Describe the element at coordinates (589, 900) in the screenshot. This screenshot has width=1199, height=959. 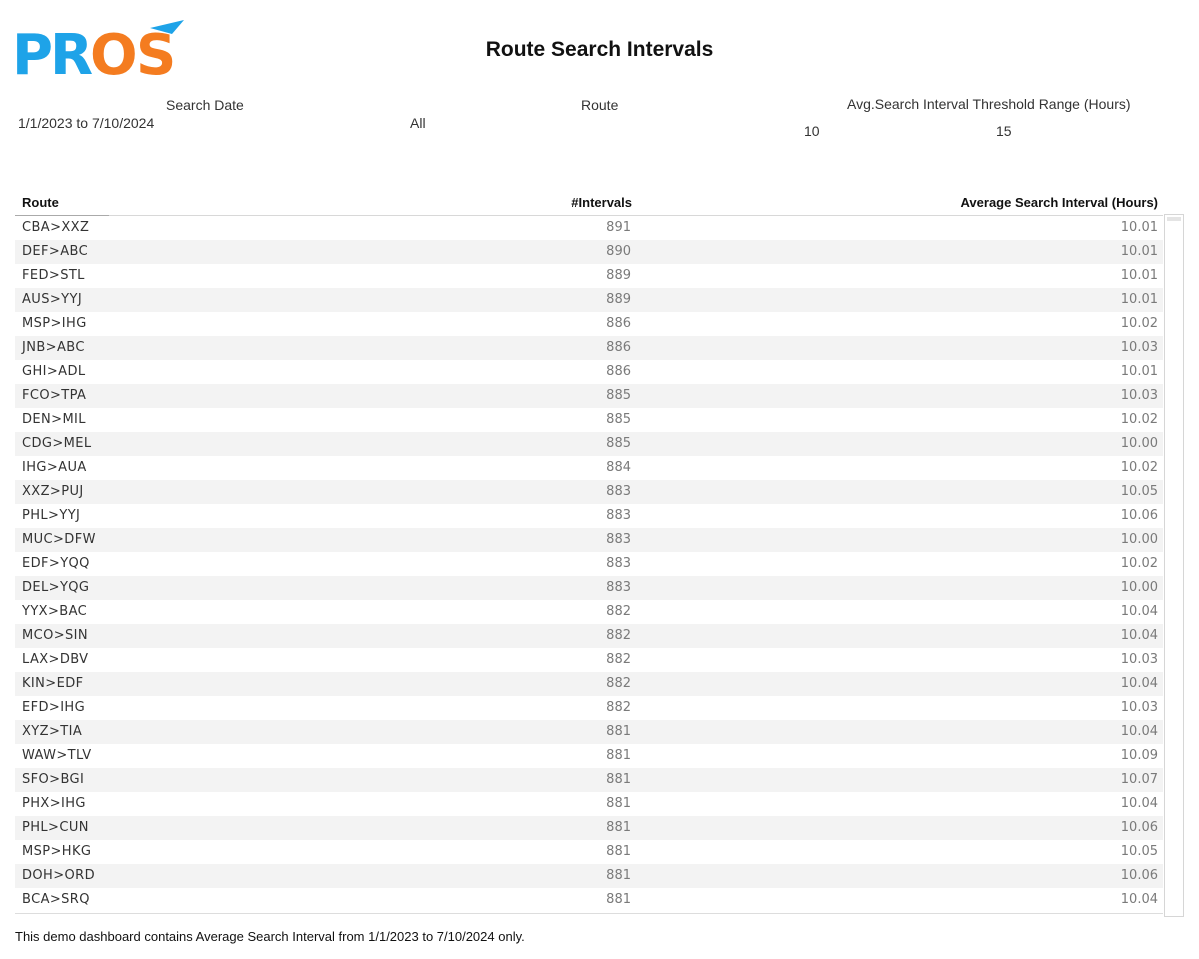
I see `table-row: BCA>SRQ 881 10.04` at that location.